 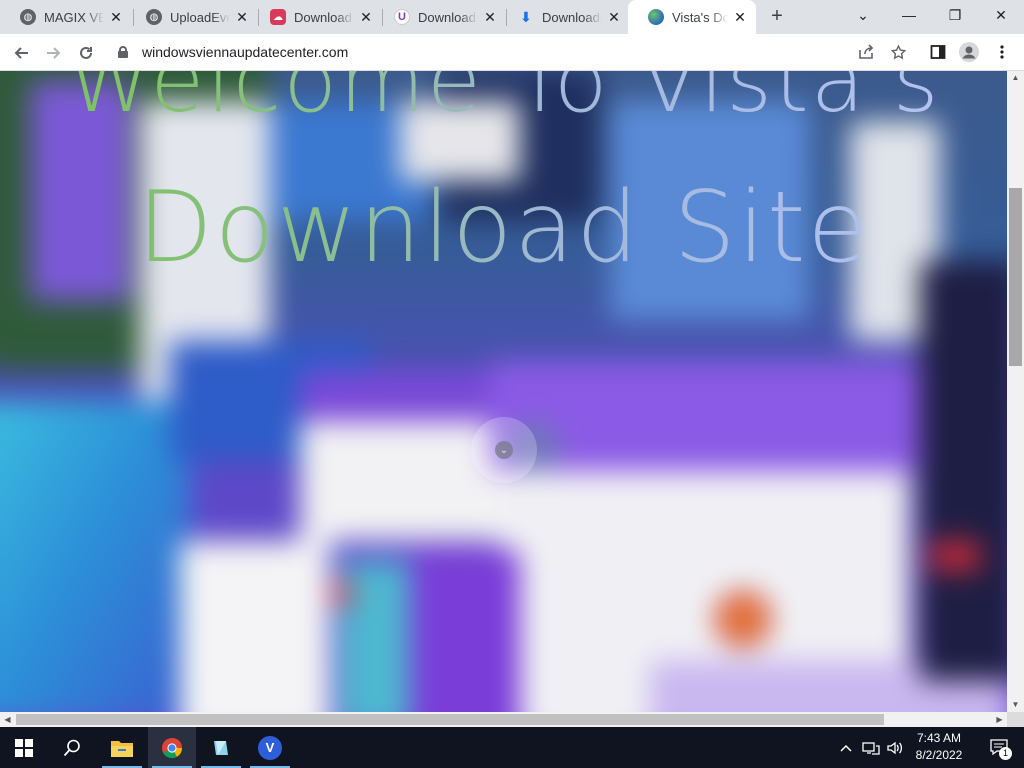 I want to click on tab-download-1: ☁ Download ✕, so click(x=316, y=17).